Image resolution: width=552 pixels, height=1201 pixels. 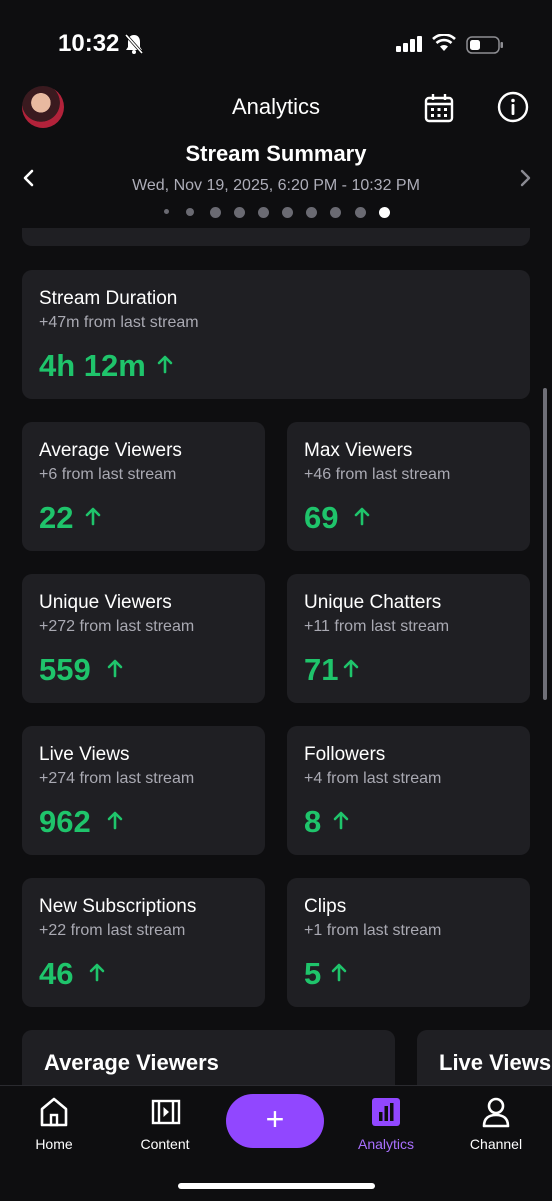 What do you see at coordinates (313, 973) in the screenshot?
I see `stat-value: 5` at bounding box center [313, 973].